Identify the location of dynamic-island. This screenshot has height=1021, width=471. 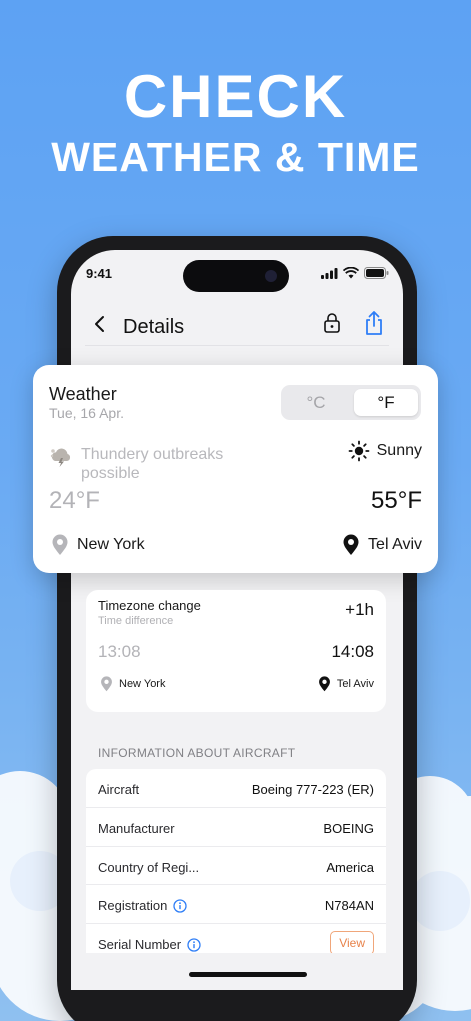
(236, 276).